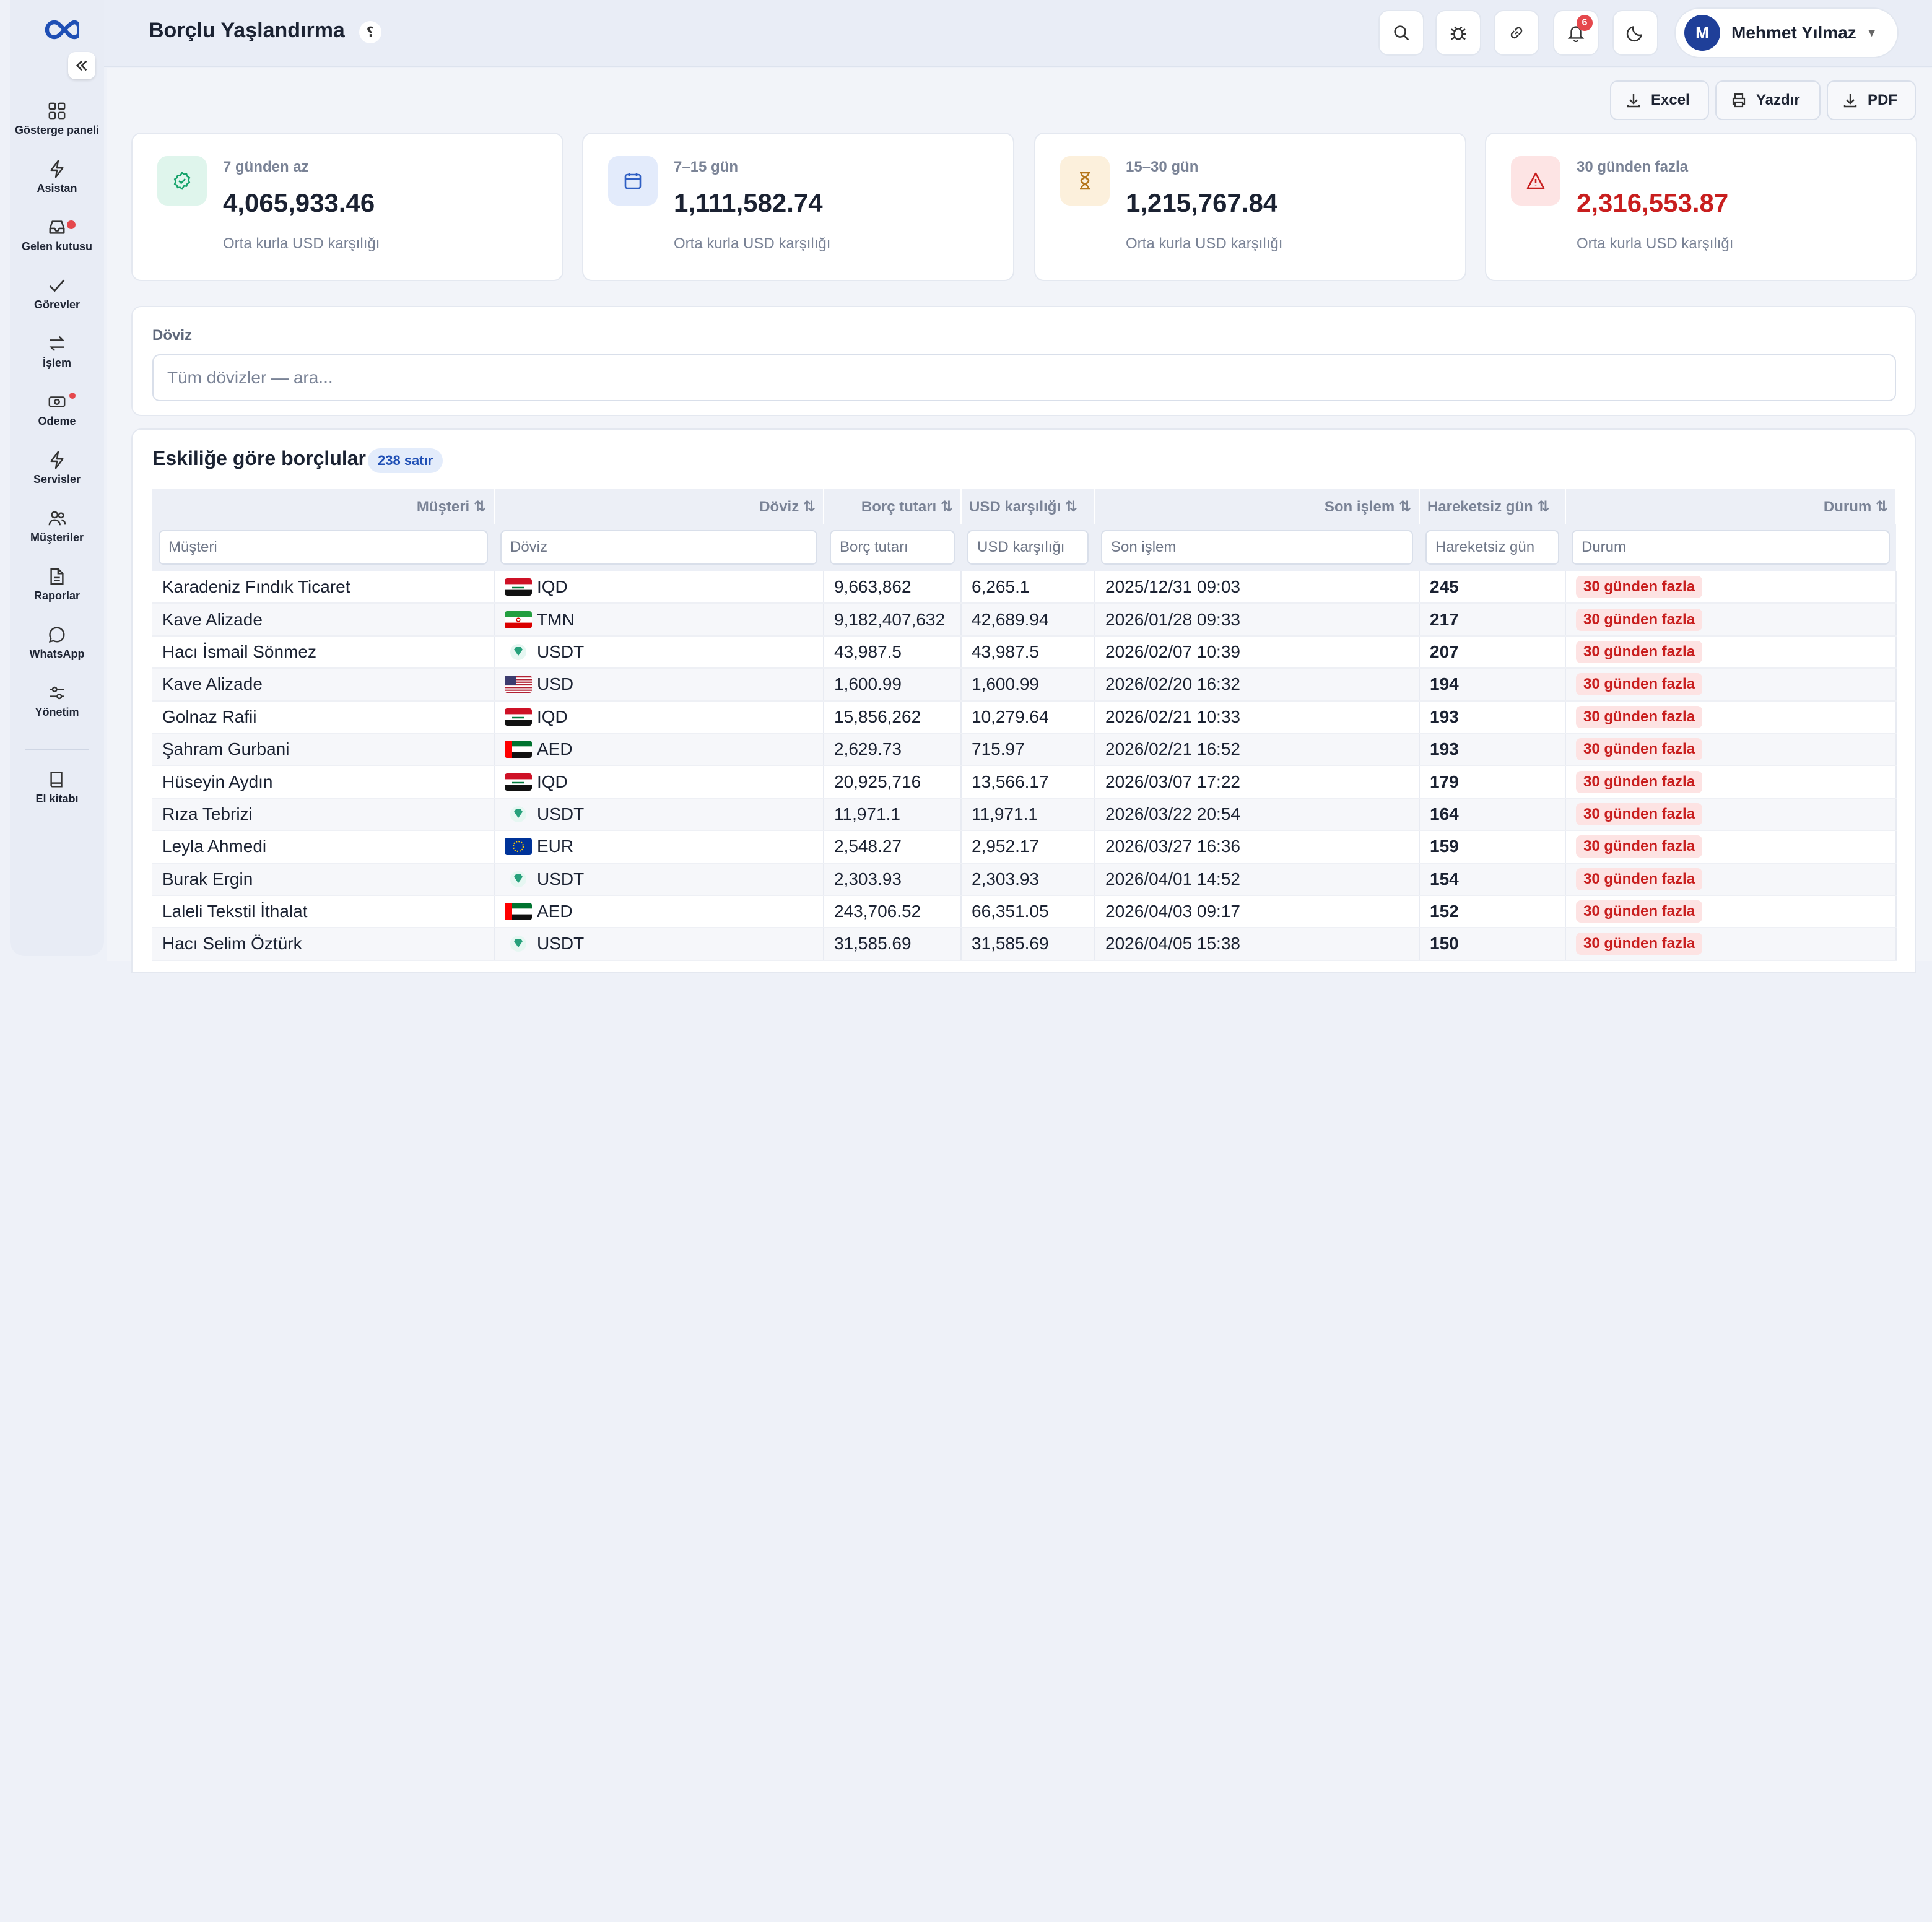 The height and width of the screenshot is (1922, 1932). Describe the element at coordinates (1576, 33) in the screenshot. I see `notifications-button: 6` at that location.